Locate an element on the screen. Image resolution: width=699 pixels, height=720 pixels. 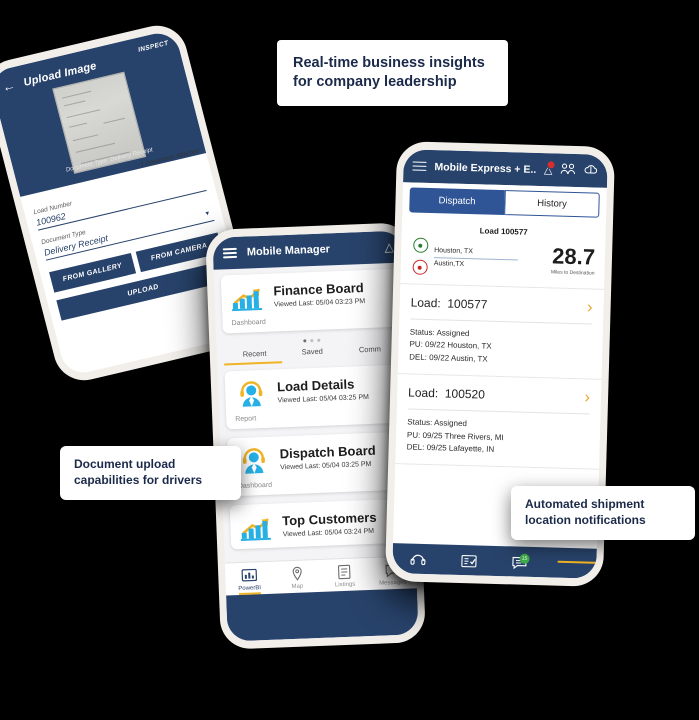
tab-saved: Saved is located at coordinates (312, 353).